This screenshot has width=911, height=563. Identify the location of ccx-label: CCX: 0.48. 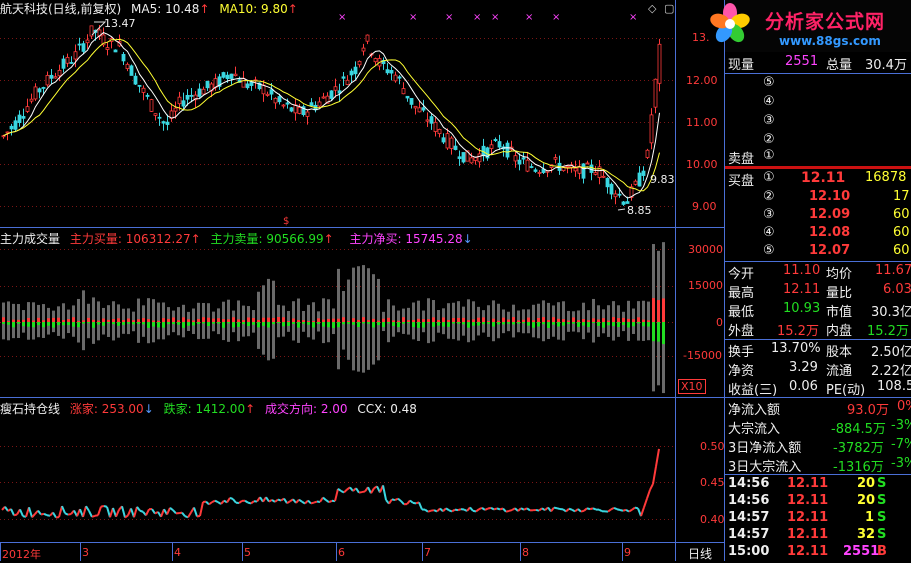
(387, 409).